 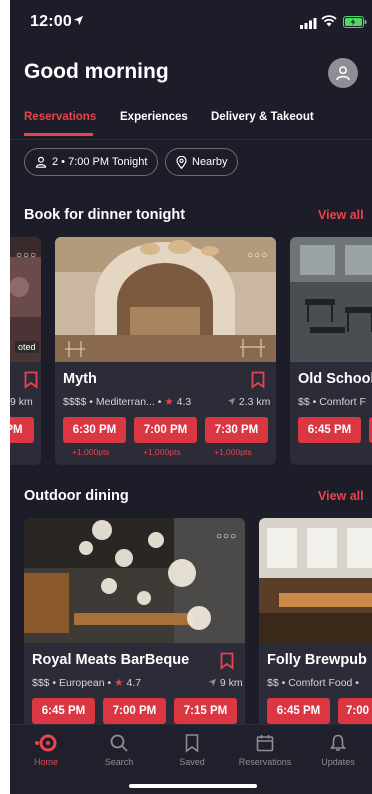 What do you see at coordinates (254, 402) in the screenshot?
I see `distance-label: 2.3 km` at bounding box center [254, 402].